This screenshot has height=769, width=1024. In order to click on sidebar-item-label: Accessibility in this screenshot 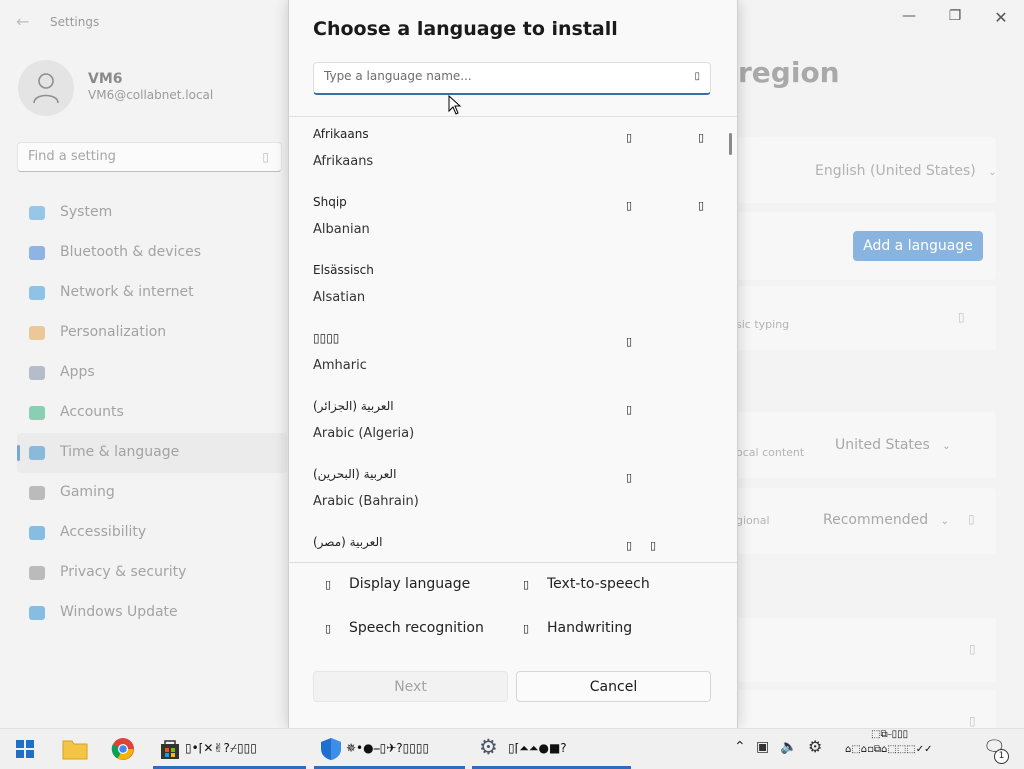, I will do `click(103, 532)`.